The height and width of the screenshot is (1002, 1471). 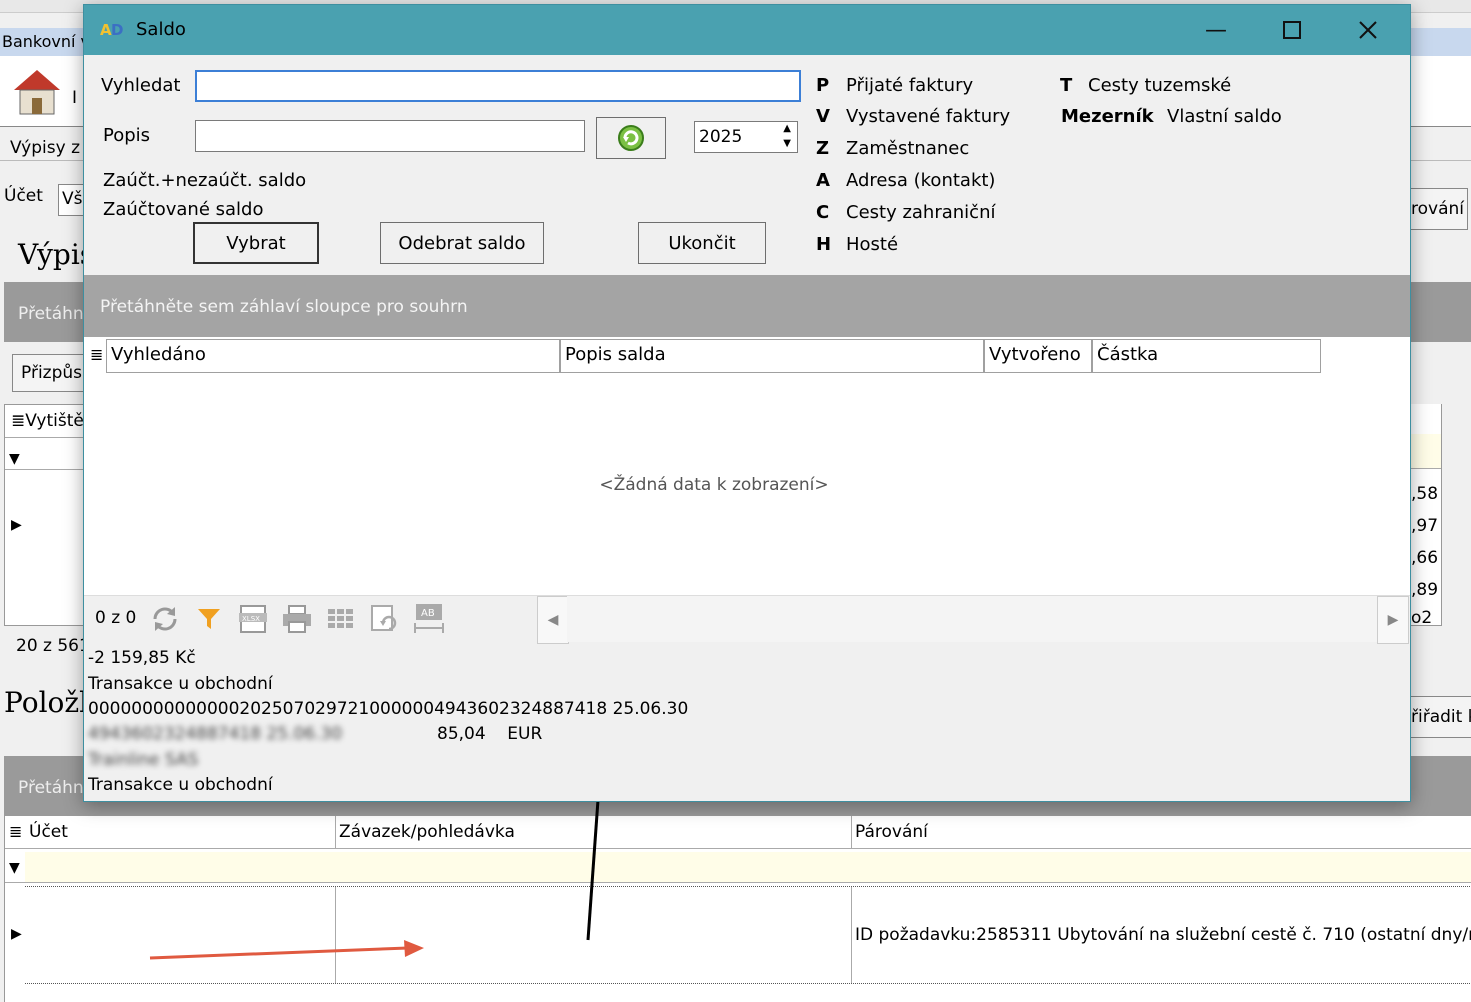 I want to click on year-value: 2025, so click(x=721, y=137).